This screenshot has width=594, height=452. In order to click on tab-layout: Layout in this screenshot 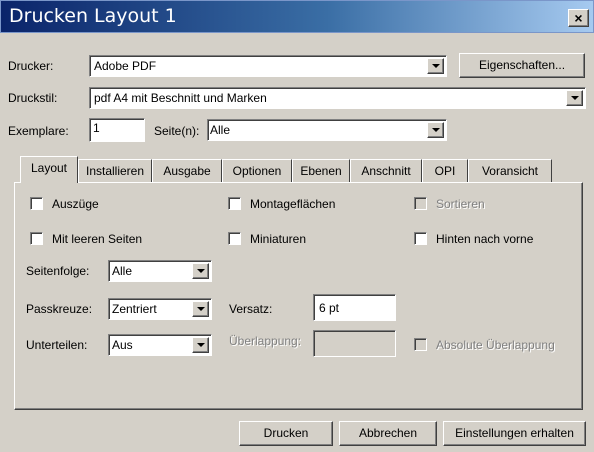, I will do `click(49, 169)`.